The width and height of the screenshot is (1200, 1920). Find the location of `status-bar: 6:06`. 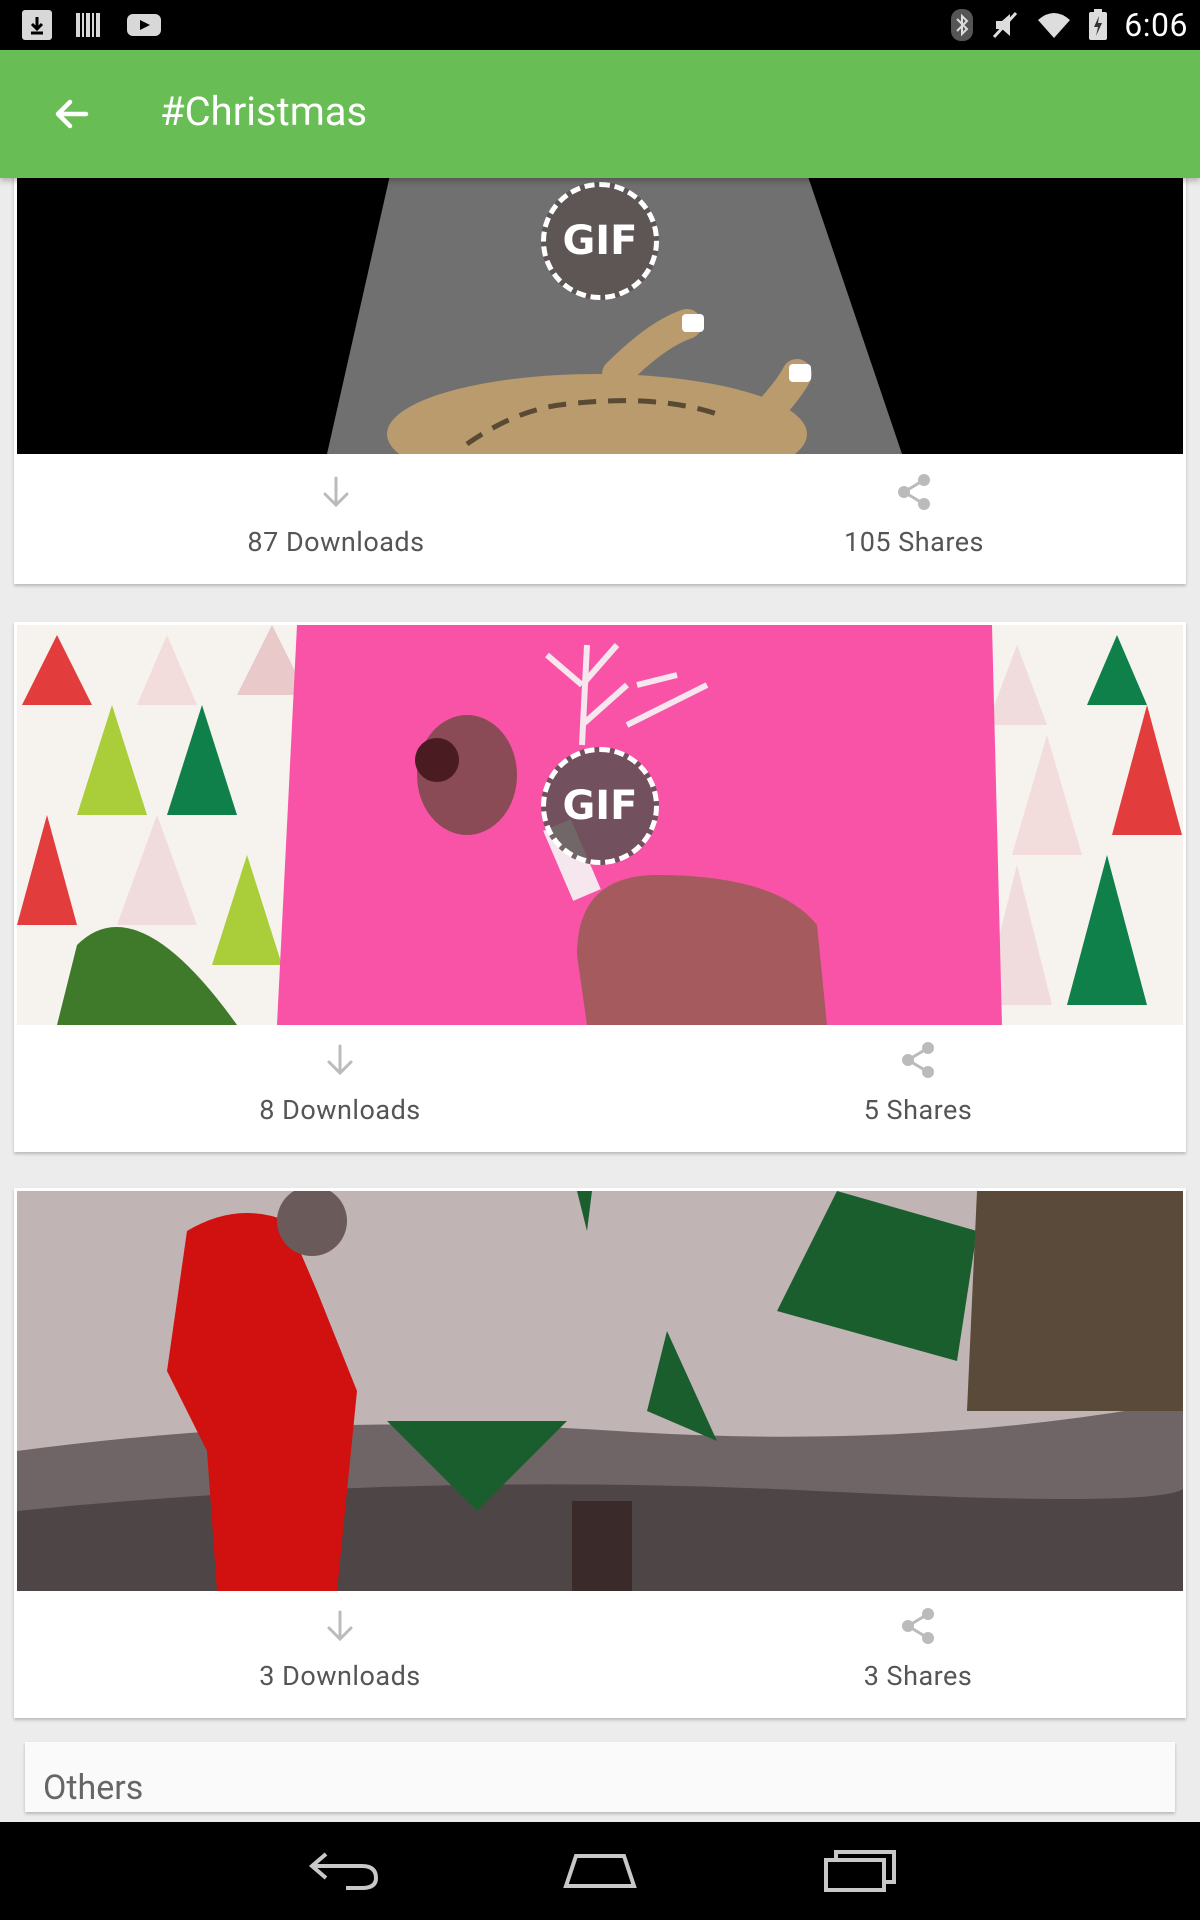

status-bar: 6:06 is located at coordinates (600, 25).